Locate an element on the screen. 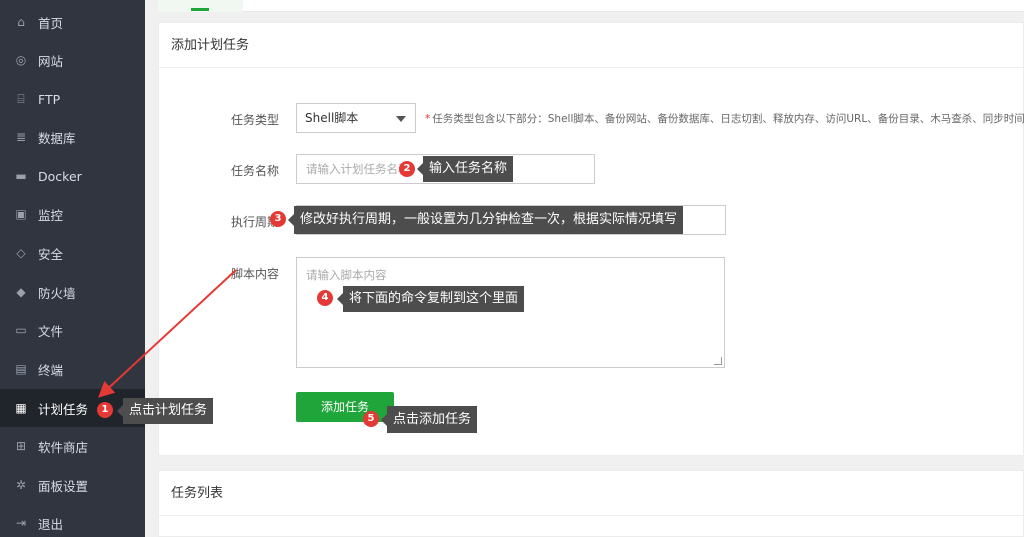  task-type-label: 任务类型 is located at coordinates (254, 120).